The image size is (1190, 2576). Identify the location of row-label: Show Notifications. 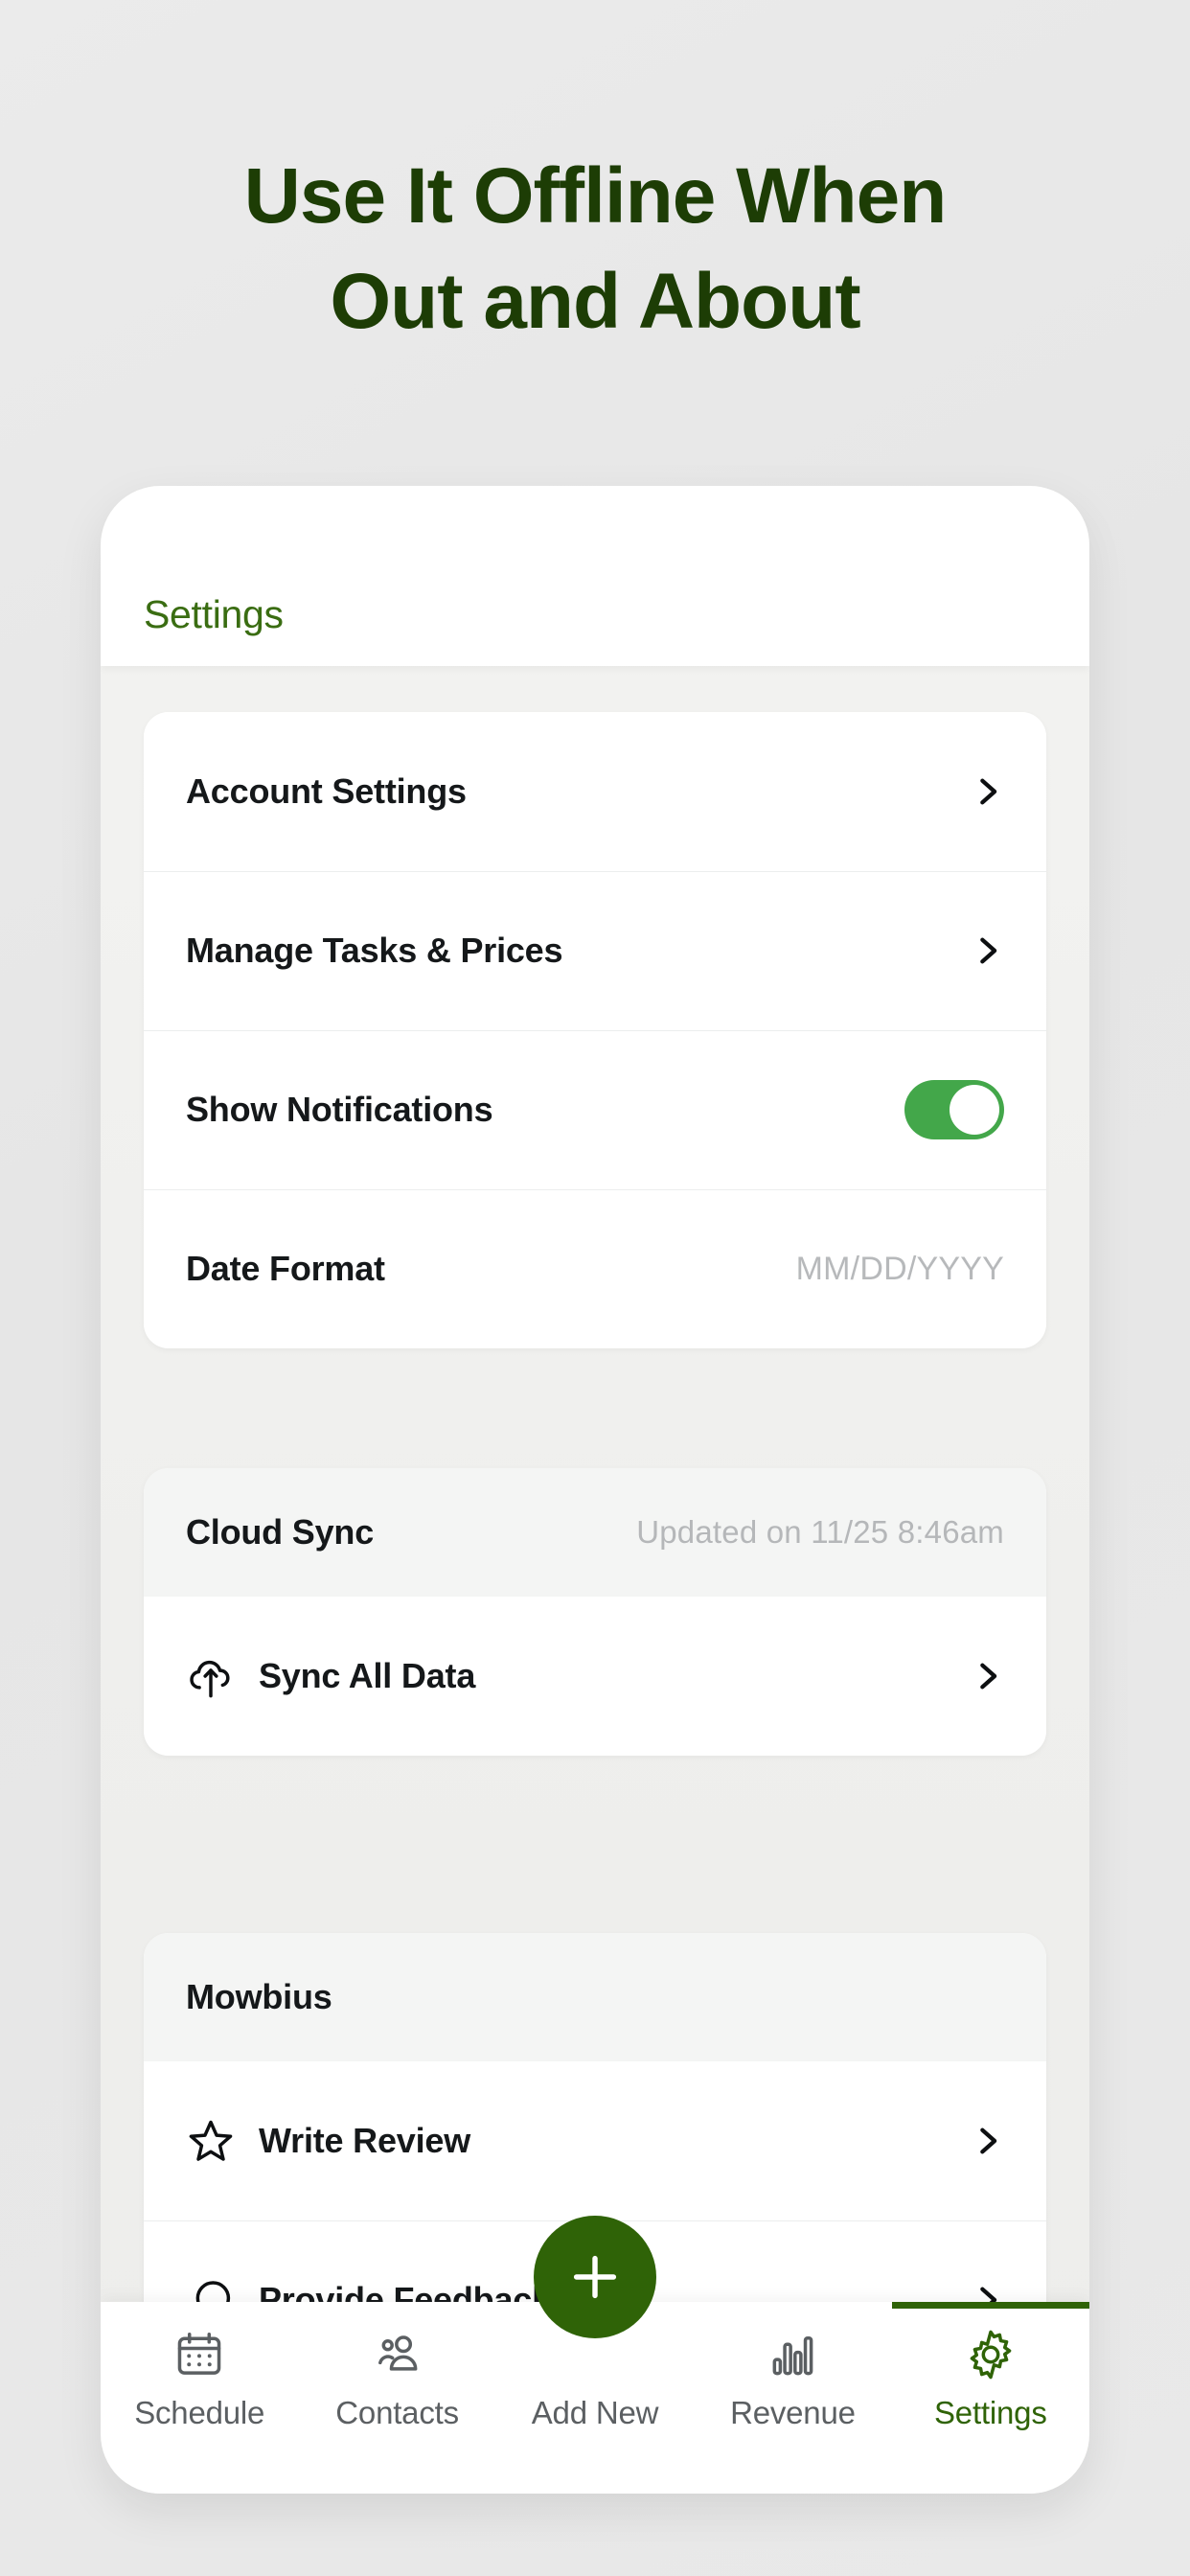
(340, 1109).